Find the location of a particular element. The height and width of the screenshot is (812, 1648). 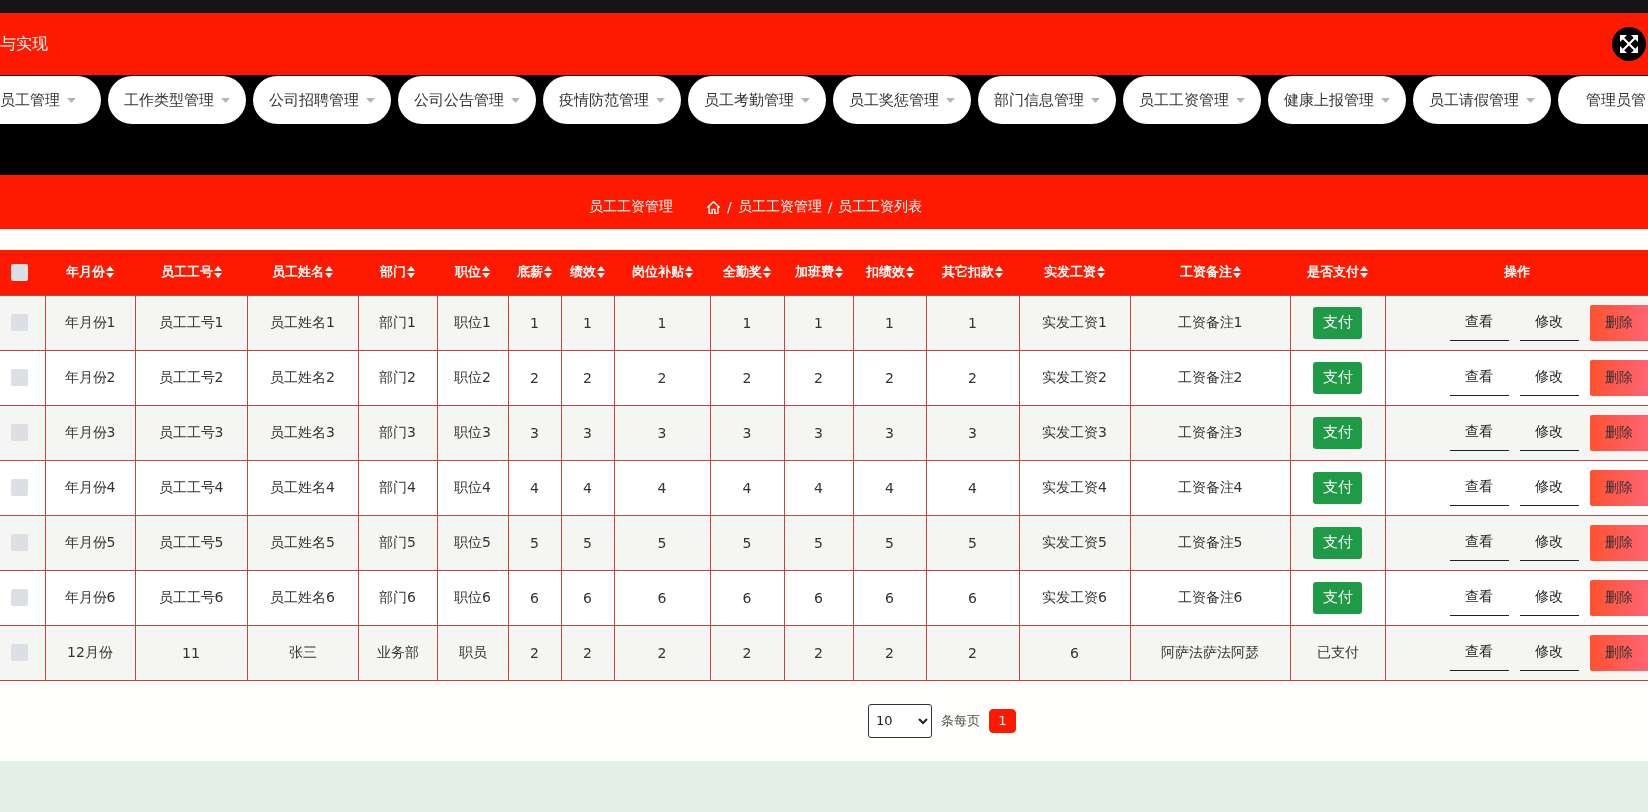

table-cell: 员工姓名3 is located at coordinates (302, 432).